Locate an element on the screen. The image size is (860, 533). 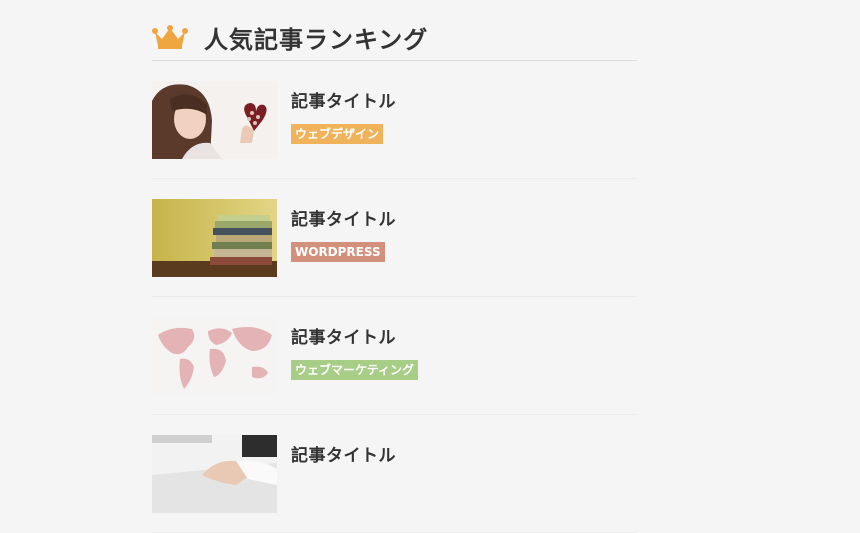
ranking-item: 記事タイトル WORDPRESS is located at coordinates (394, 238).